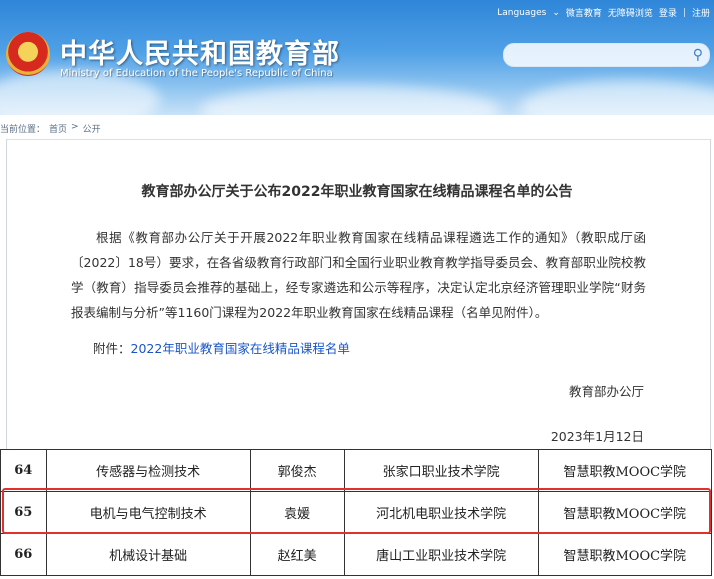  What do you see at coordinates (92, 128) in the screenshot?
I see `breadcrumb-current: 公开` at bounding box center [92, 128].